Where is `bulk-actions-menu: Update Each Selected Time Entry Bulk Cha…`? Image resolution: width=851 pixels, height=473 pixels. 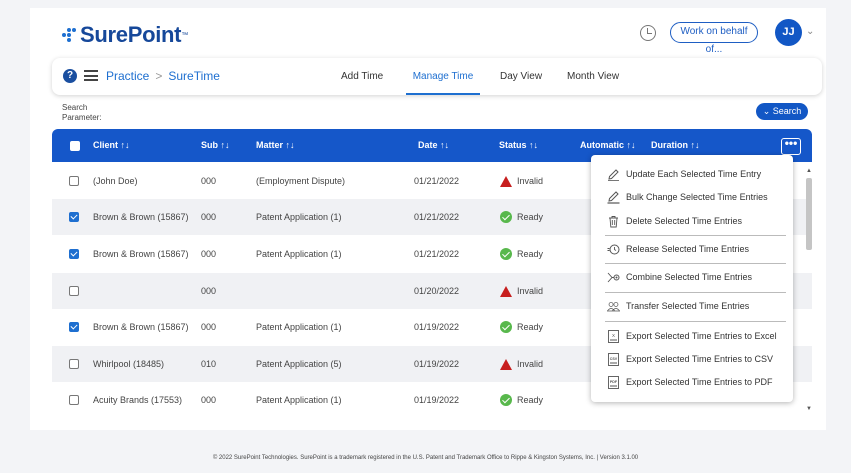
bulk-actions-menu: Update Each Selected Time Entry Bulk Cha… is located at coordinates (692, 278).